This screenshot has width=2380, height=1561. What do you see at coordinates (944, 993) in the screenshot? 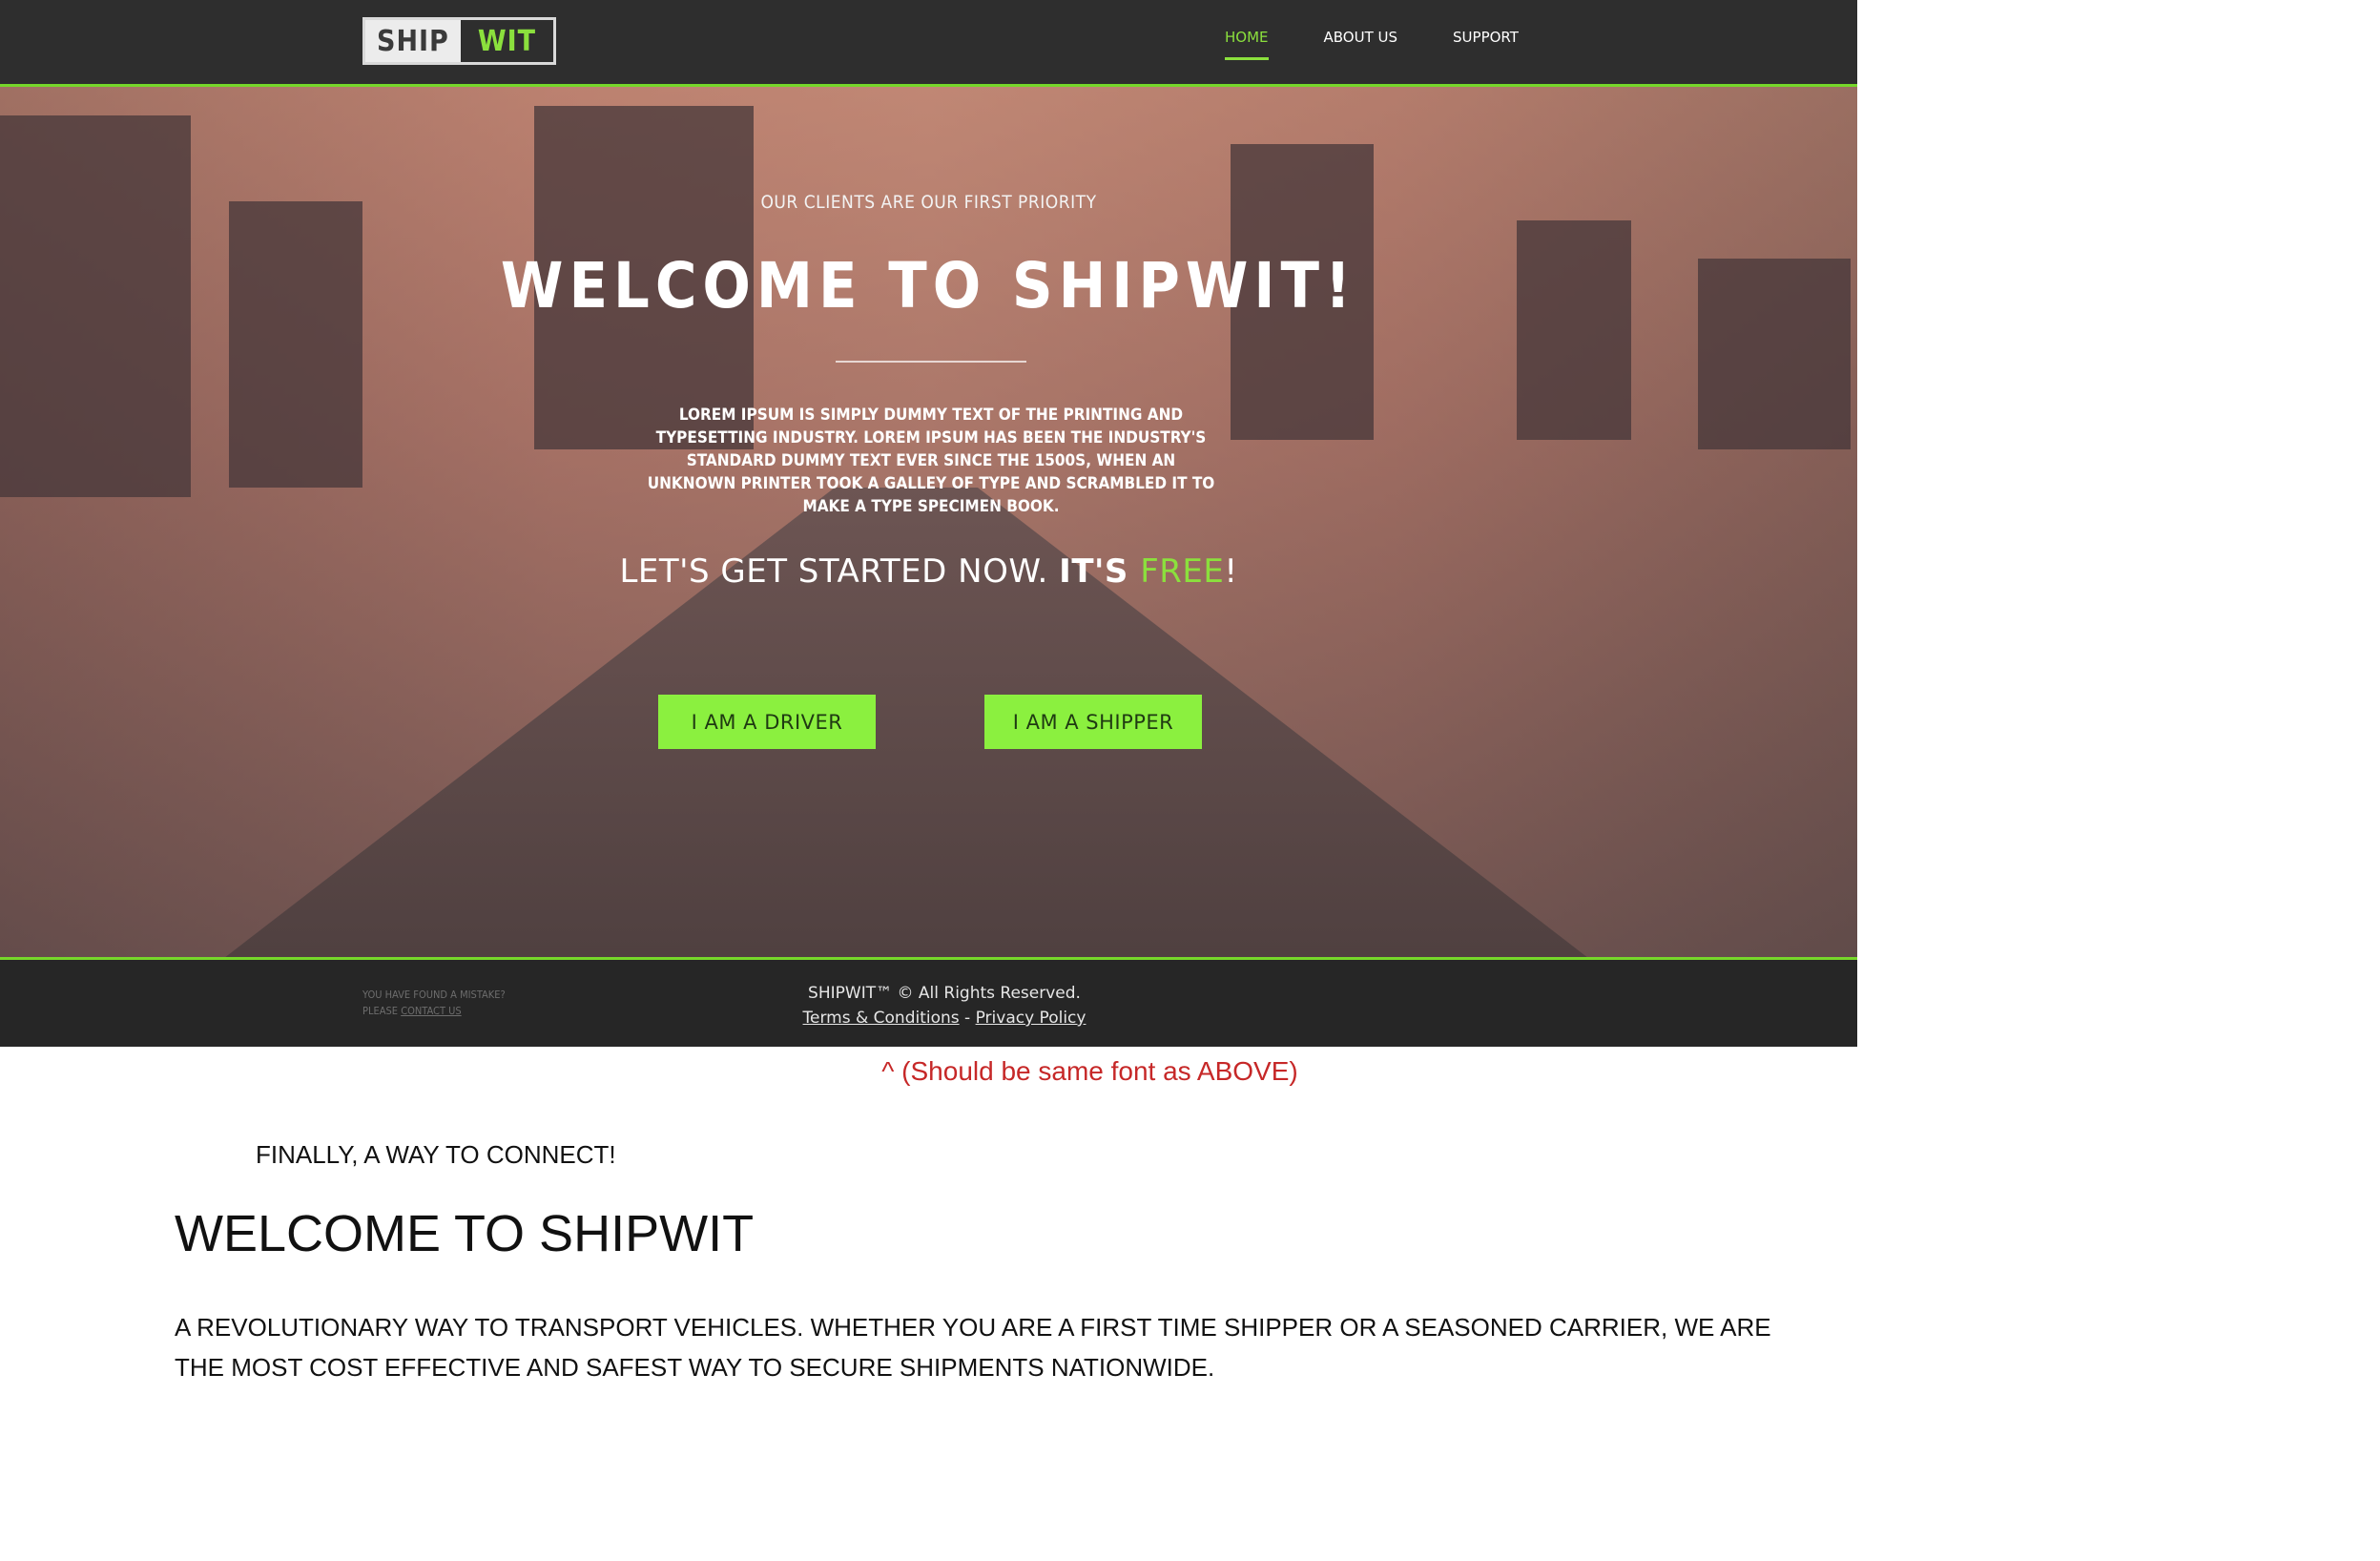
I see `footer-copyright: SHIPWIT™ © All Rights Reserved.` at bounding box center [944, 993].